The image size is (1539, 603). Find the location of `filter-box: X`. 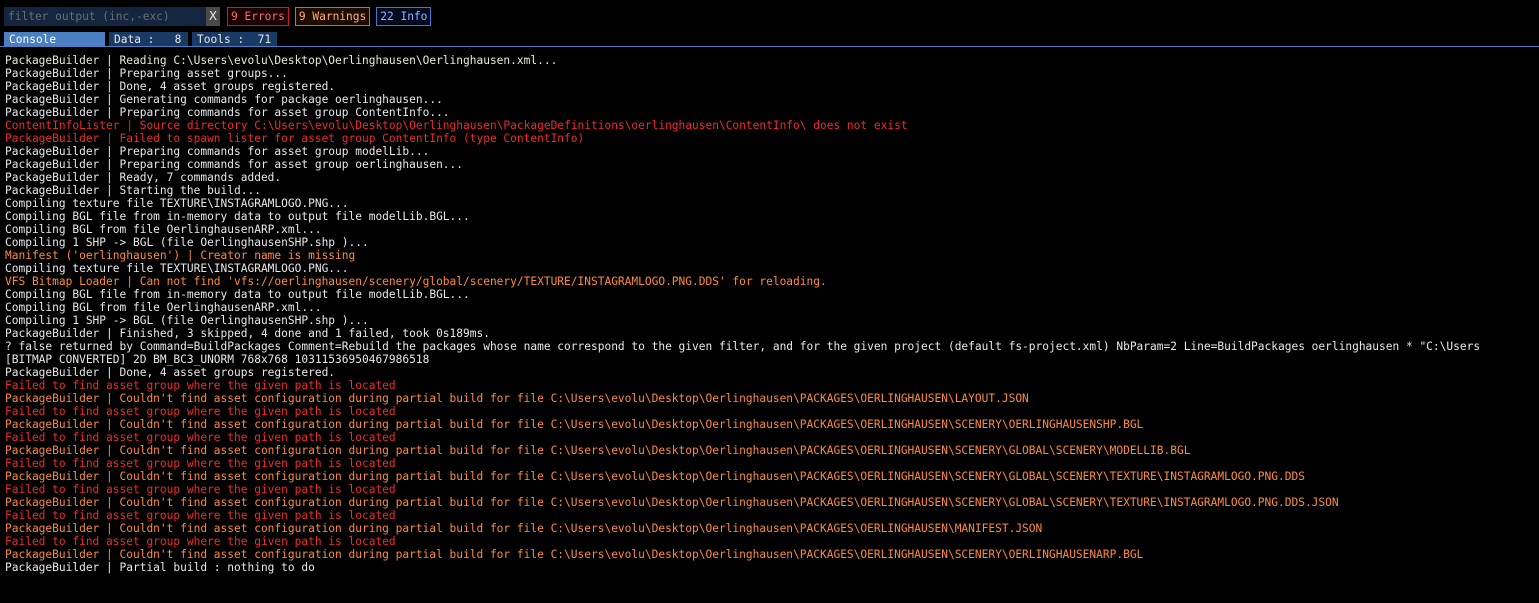

filter-box: X is located at coordinates (112, 16).